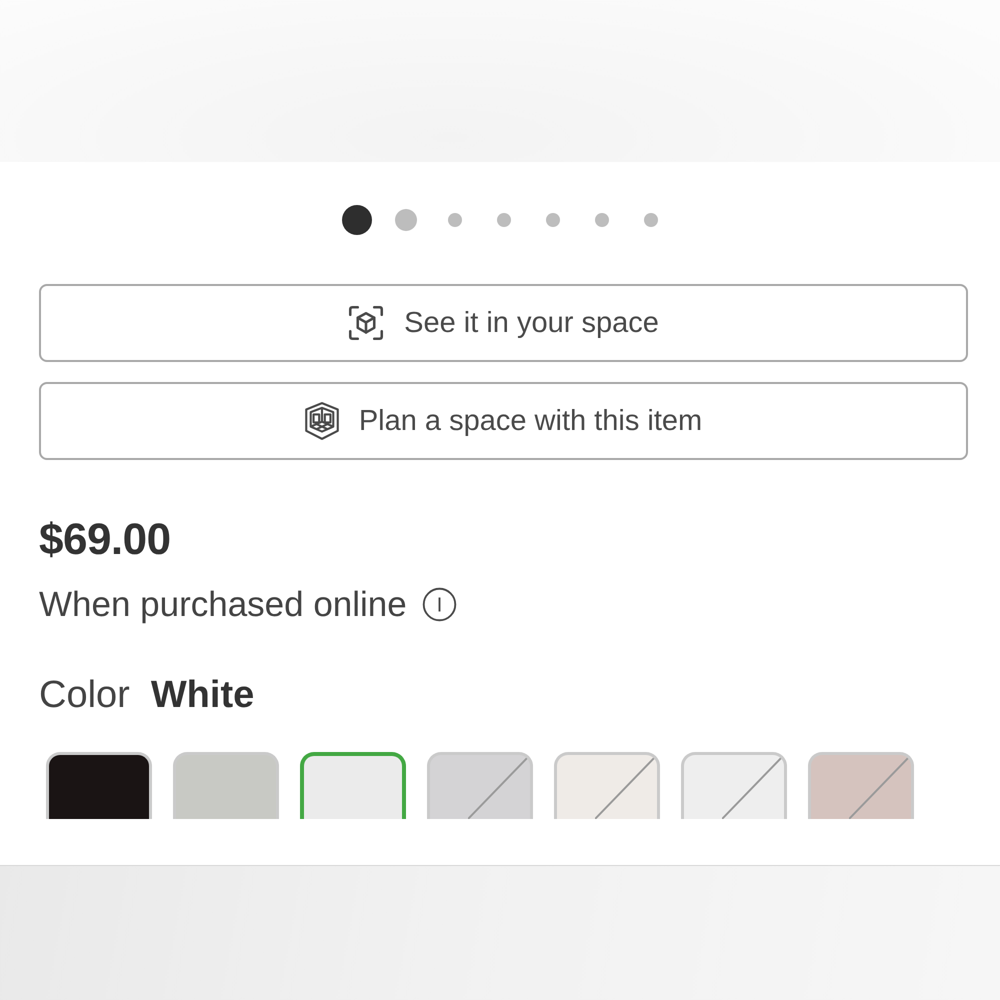 The height and width of the screenshot is (1000, 1000). I want to click on plan-space-button: Plan a space with this item, so click(503, 421).